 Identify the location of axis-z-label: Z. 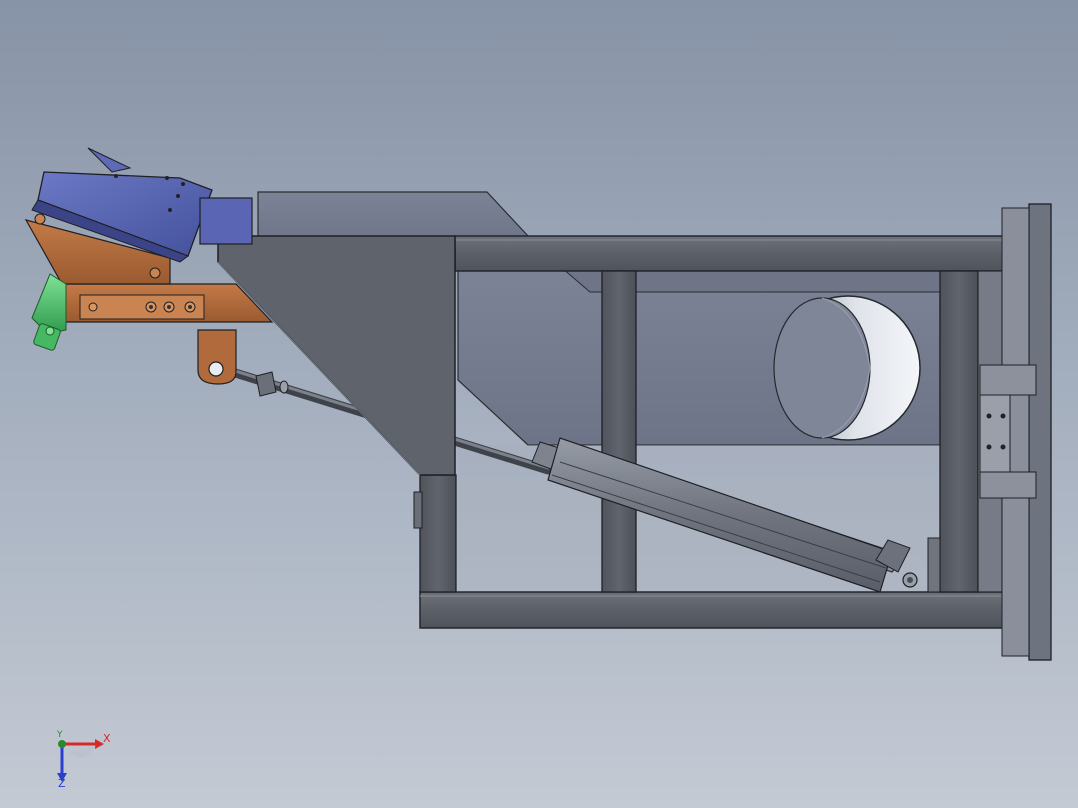
(62, 783).